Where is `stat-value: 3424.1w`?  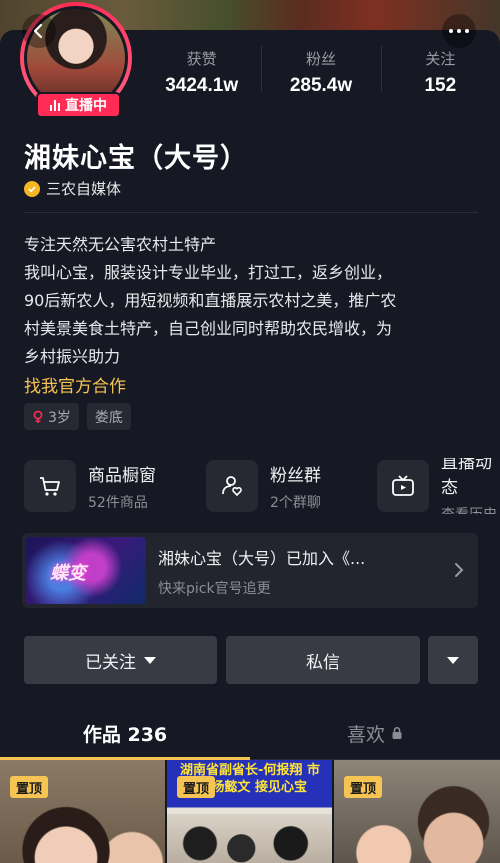 stat-value: 3424.1w is located at coordinates (202, 85).